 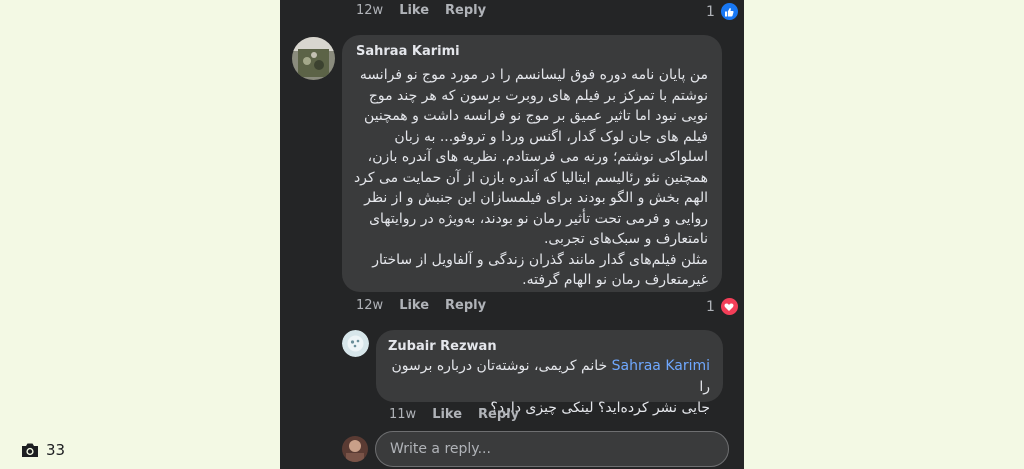 What do you see at coordinates (30, 450) in the screenshot?
I see `camera-icon` at bounding box center [30, 450].